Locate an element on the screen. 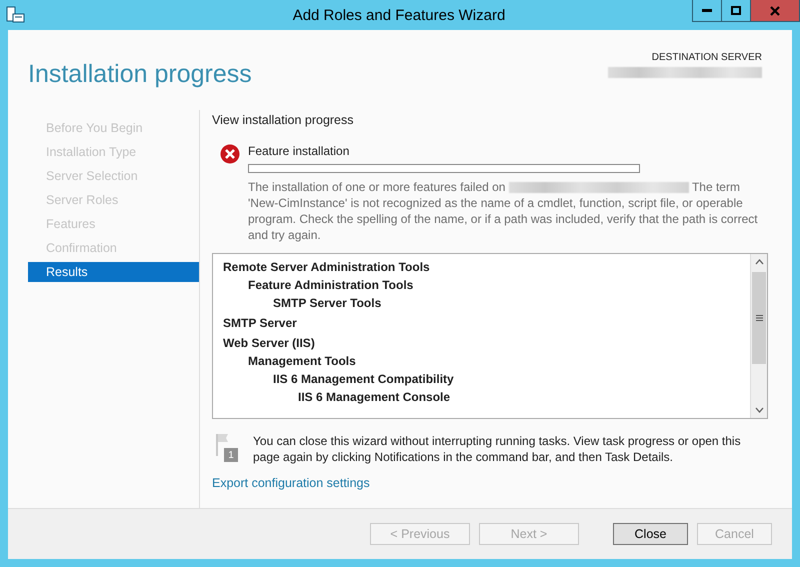 The width and height of the screenshot is (800, 567). scrollbar is located at coordinates (758, 336).